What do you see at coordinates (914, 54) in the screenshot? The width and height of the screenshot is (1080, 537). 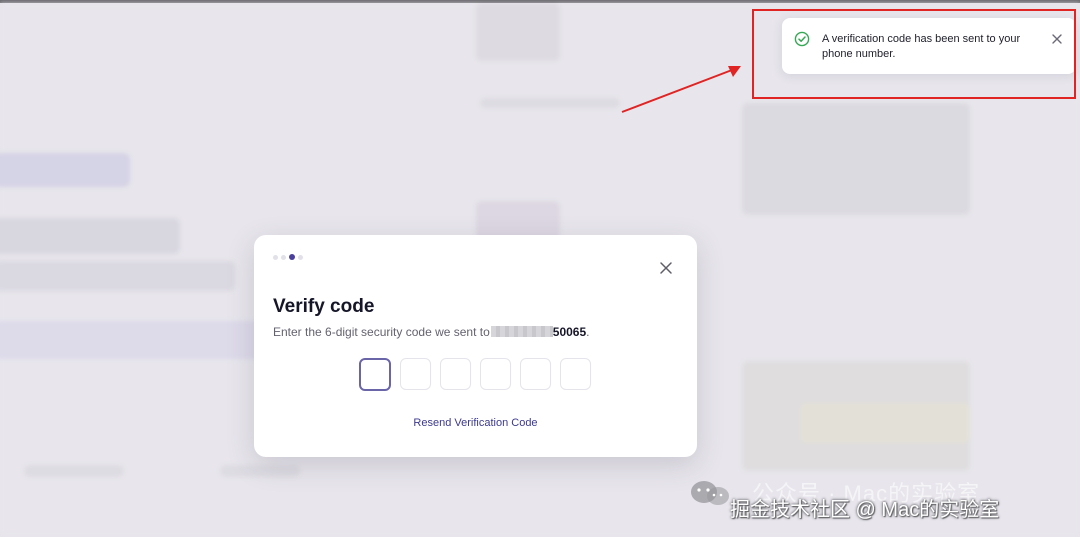 I see `annotation-highlight-box` at bounding box center [914, 54].